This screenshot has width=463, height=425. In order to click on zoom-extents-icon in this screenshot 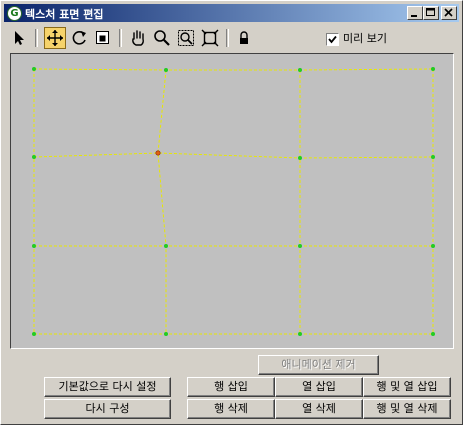, I will do `click(210, 38)`.